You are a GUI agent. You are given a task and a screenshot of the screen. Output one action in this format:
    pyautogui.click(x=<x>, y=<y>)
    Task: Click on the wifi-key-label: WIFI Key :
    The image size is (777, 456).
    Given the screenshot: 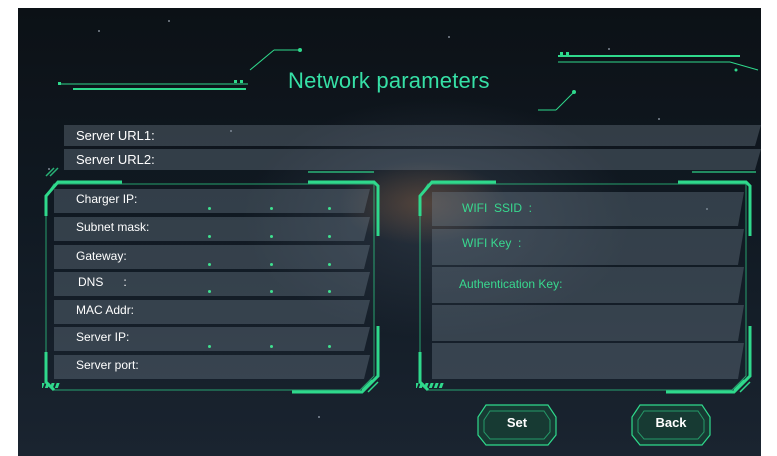 What is the action you would take?
    pyautogui.click(x=492, y=243)
    